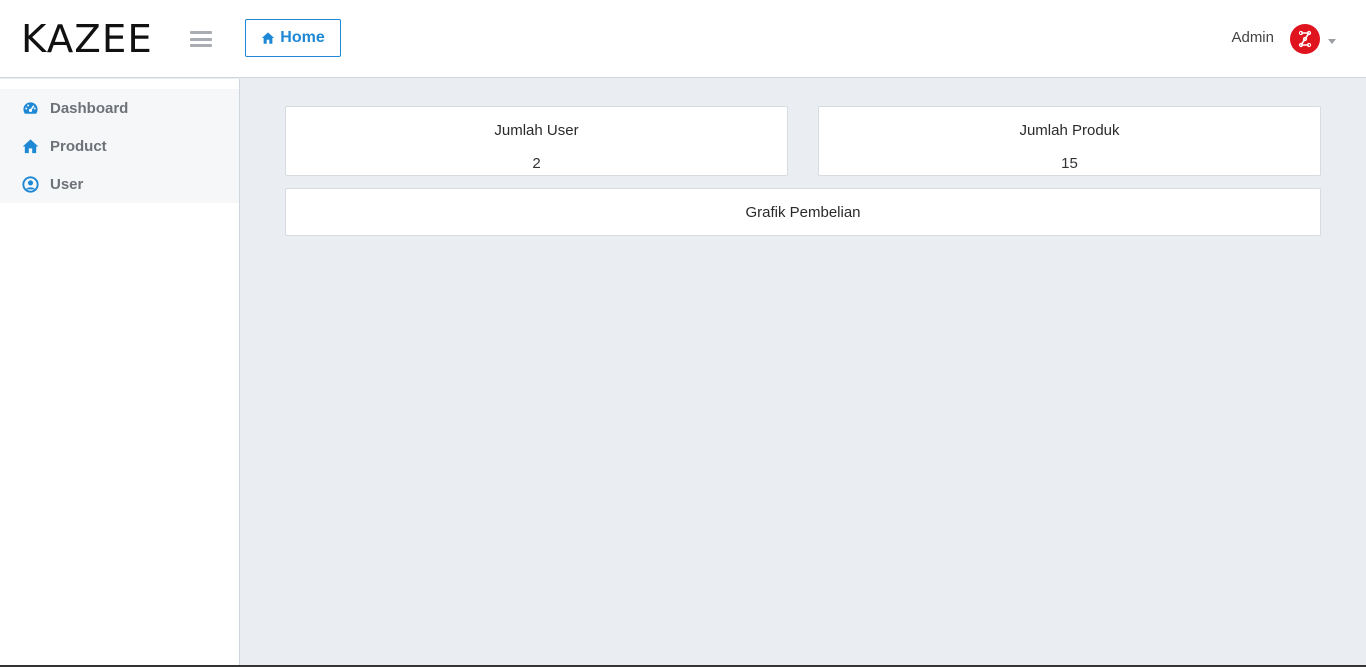 The height and width of the screenshot is (667, 1366). What do you see at coordinates (1283, 39) in the screenshot?
I see `user-menu: Admin` at bounding box center [1283, 39].